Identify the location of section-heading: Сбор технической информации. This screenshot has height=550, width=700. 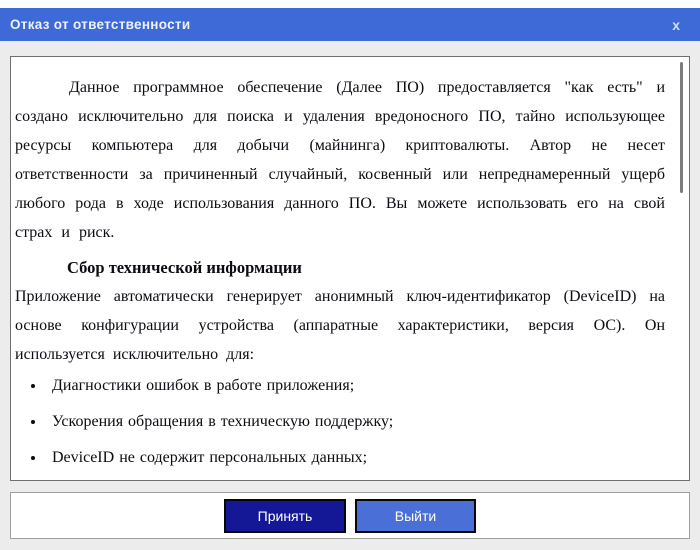
(184, 267).